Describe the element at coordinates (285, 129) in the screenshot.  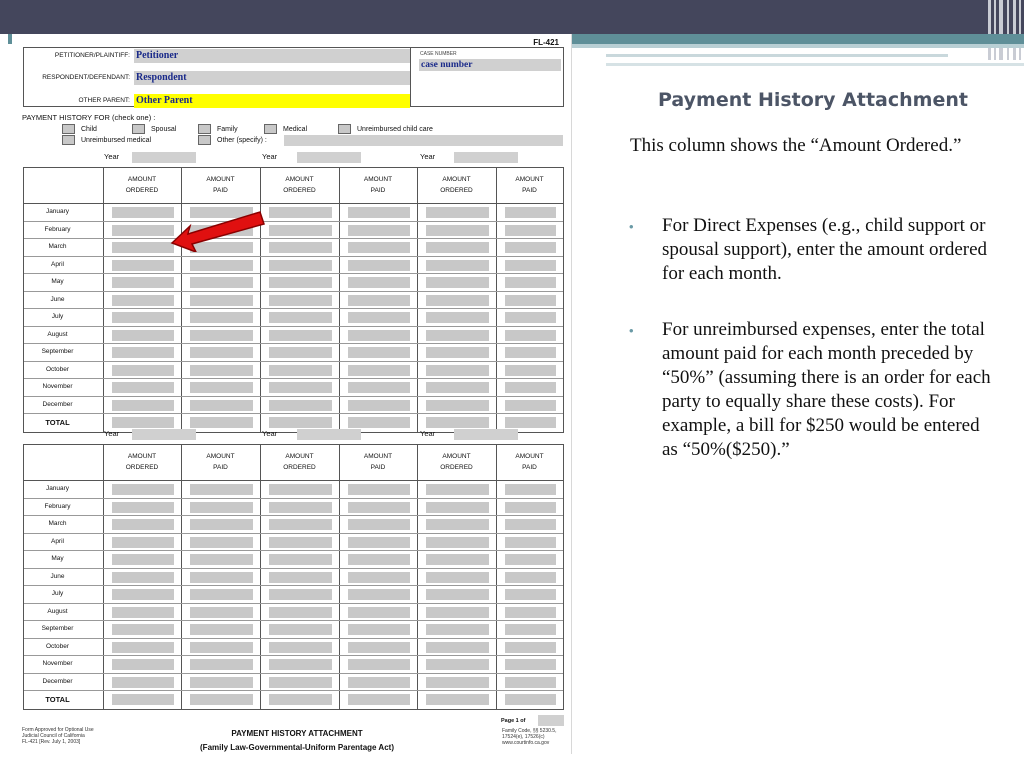
I see `payment-type-checkbox: Medical` at that location.